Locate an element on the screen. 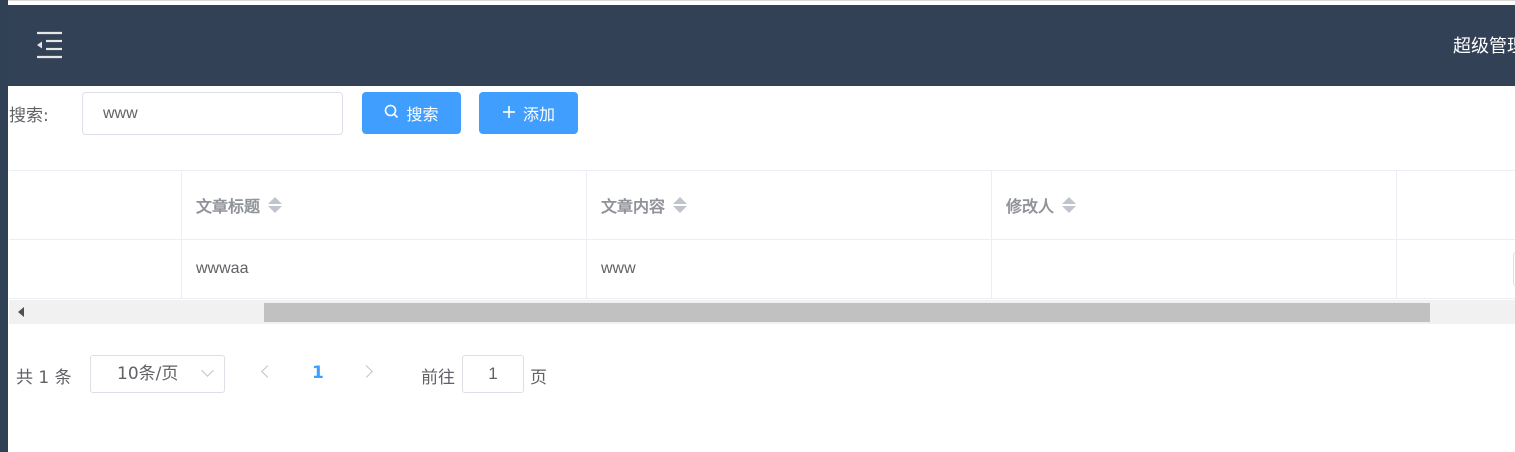 This screenshot has height=452, width=1515. scrollbar-thumb is located at coordinates (847, 312).